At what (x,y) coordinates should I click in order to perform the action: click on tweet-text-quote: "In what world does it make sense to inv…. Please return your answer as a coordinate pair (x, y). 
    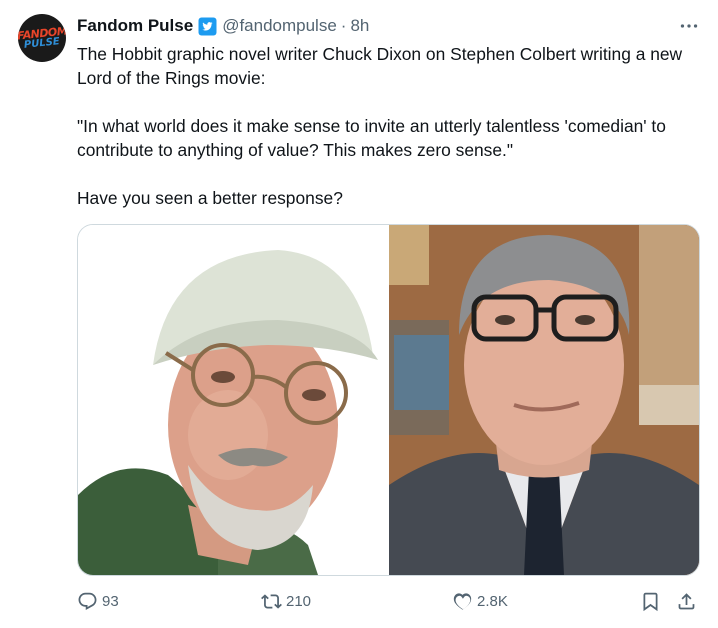
    Looking at the image, I should click on (371, 138).